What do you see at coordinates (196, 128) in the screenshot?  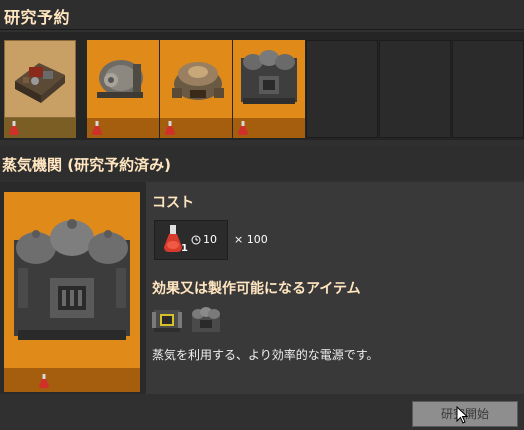 I see `queued-research-3-cost` at bounding box center [196, 128].